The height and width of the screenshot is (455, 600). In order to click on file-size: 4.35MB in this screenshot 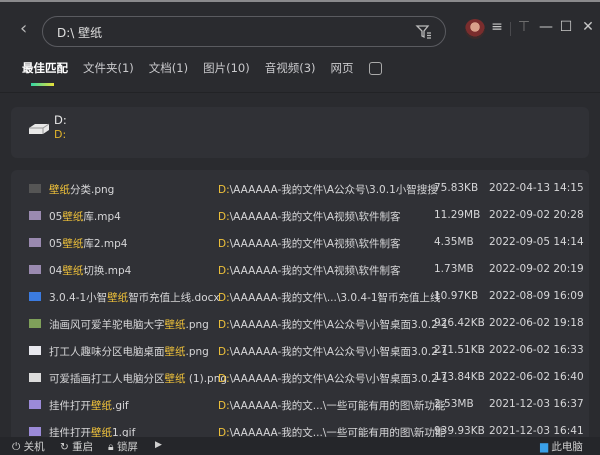, I will do `click(454, 242)`.